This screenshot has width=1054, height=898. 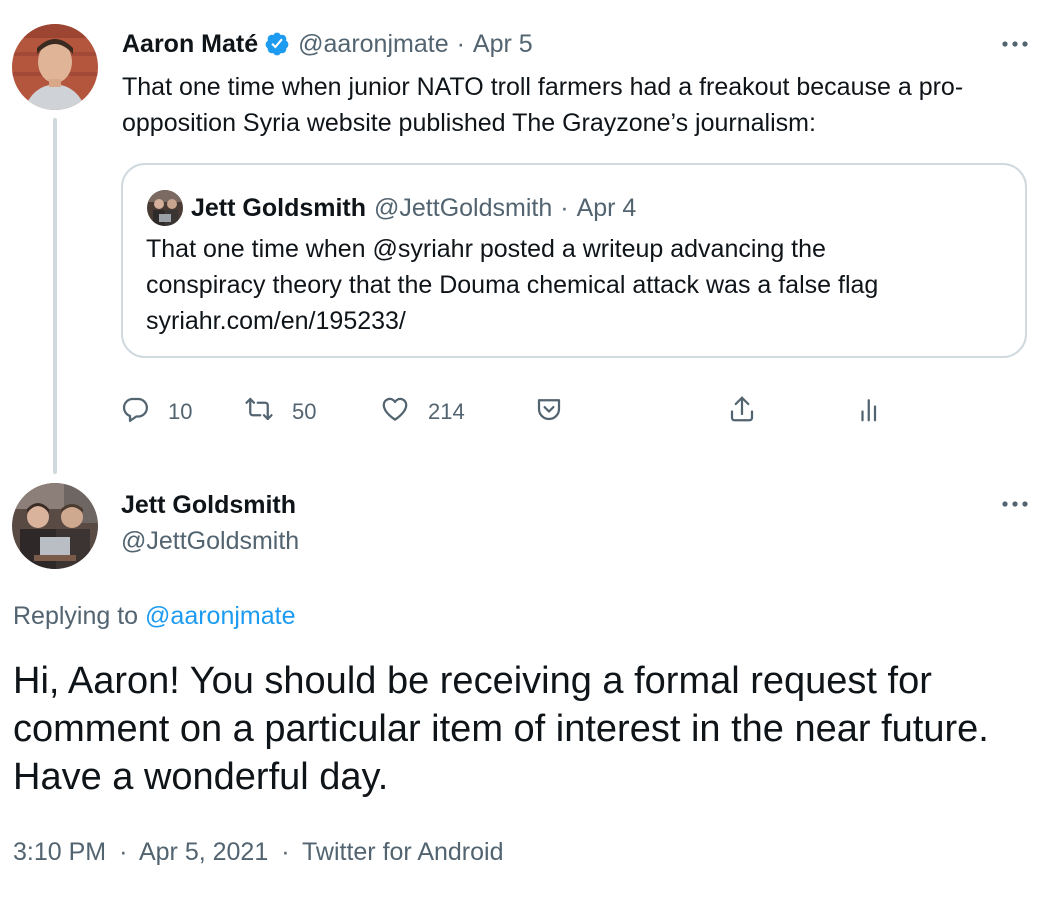 What do you see at coordinates (180, 411) in the screenshot?
I see `reply-count: 10` at bounding box center [180, 411].